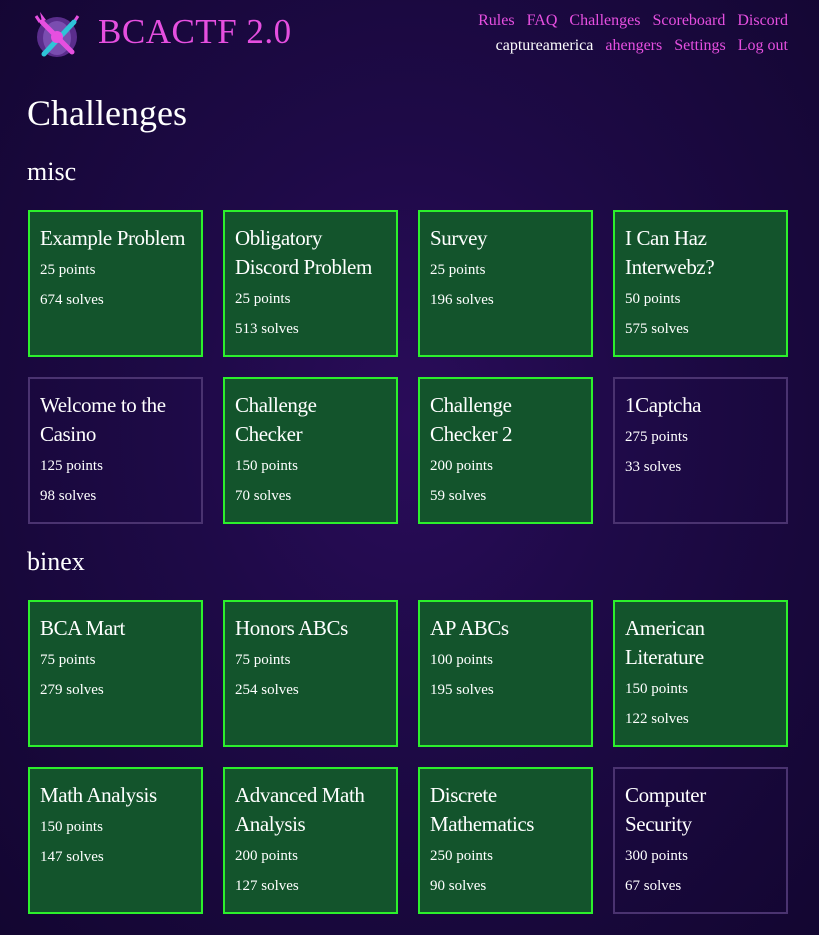  I want to click on challenge-card: Challenge Checker 2 200 points 59 solves, so click(505, 450).